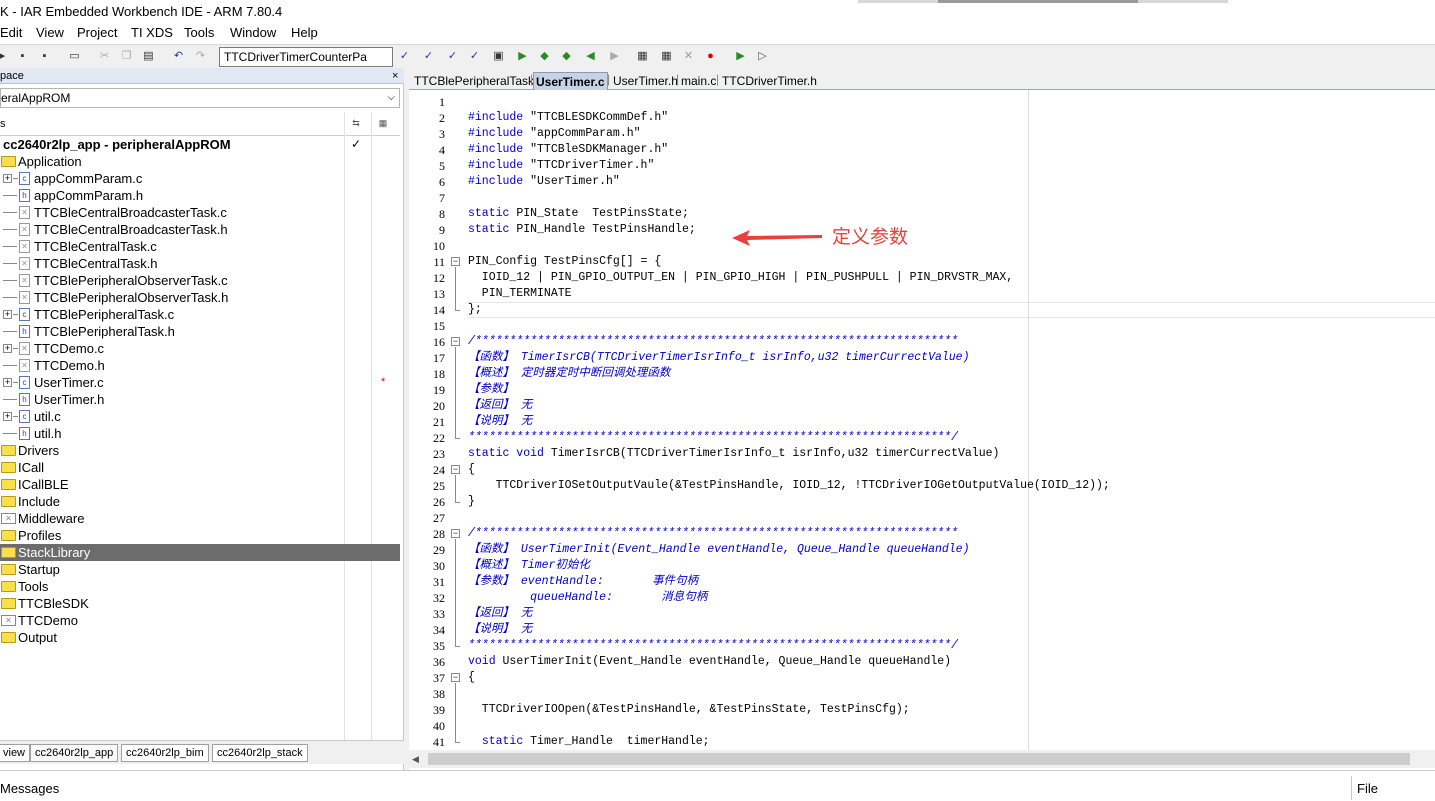  Describe the element at coordinates (522, 56) in the screenshot. I see `bookmark-toggle-icon: ▶` at that location.